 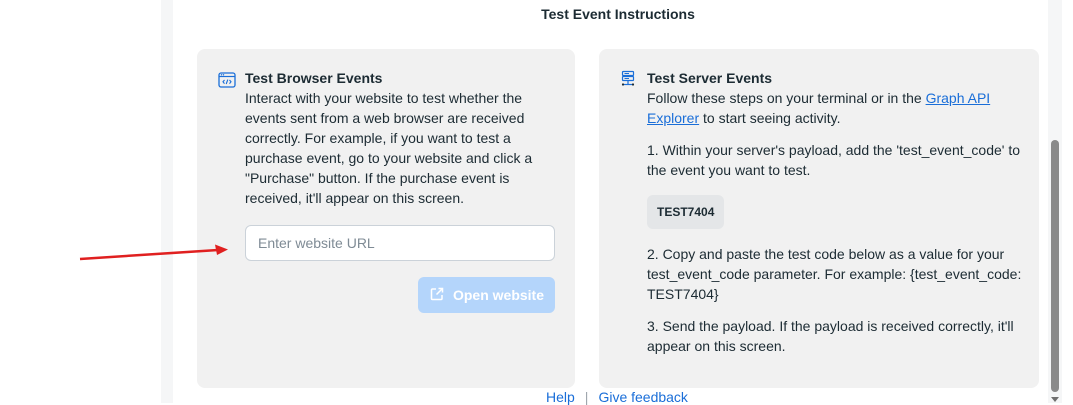 I want to click on test-event-code-chip: TEST7404, so click(x=686, y=212).